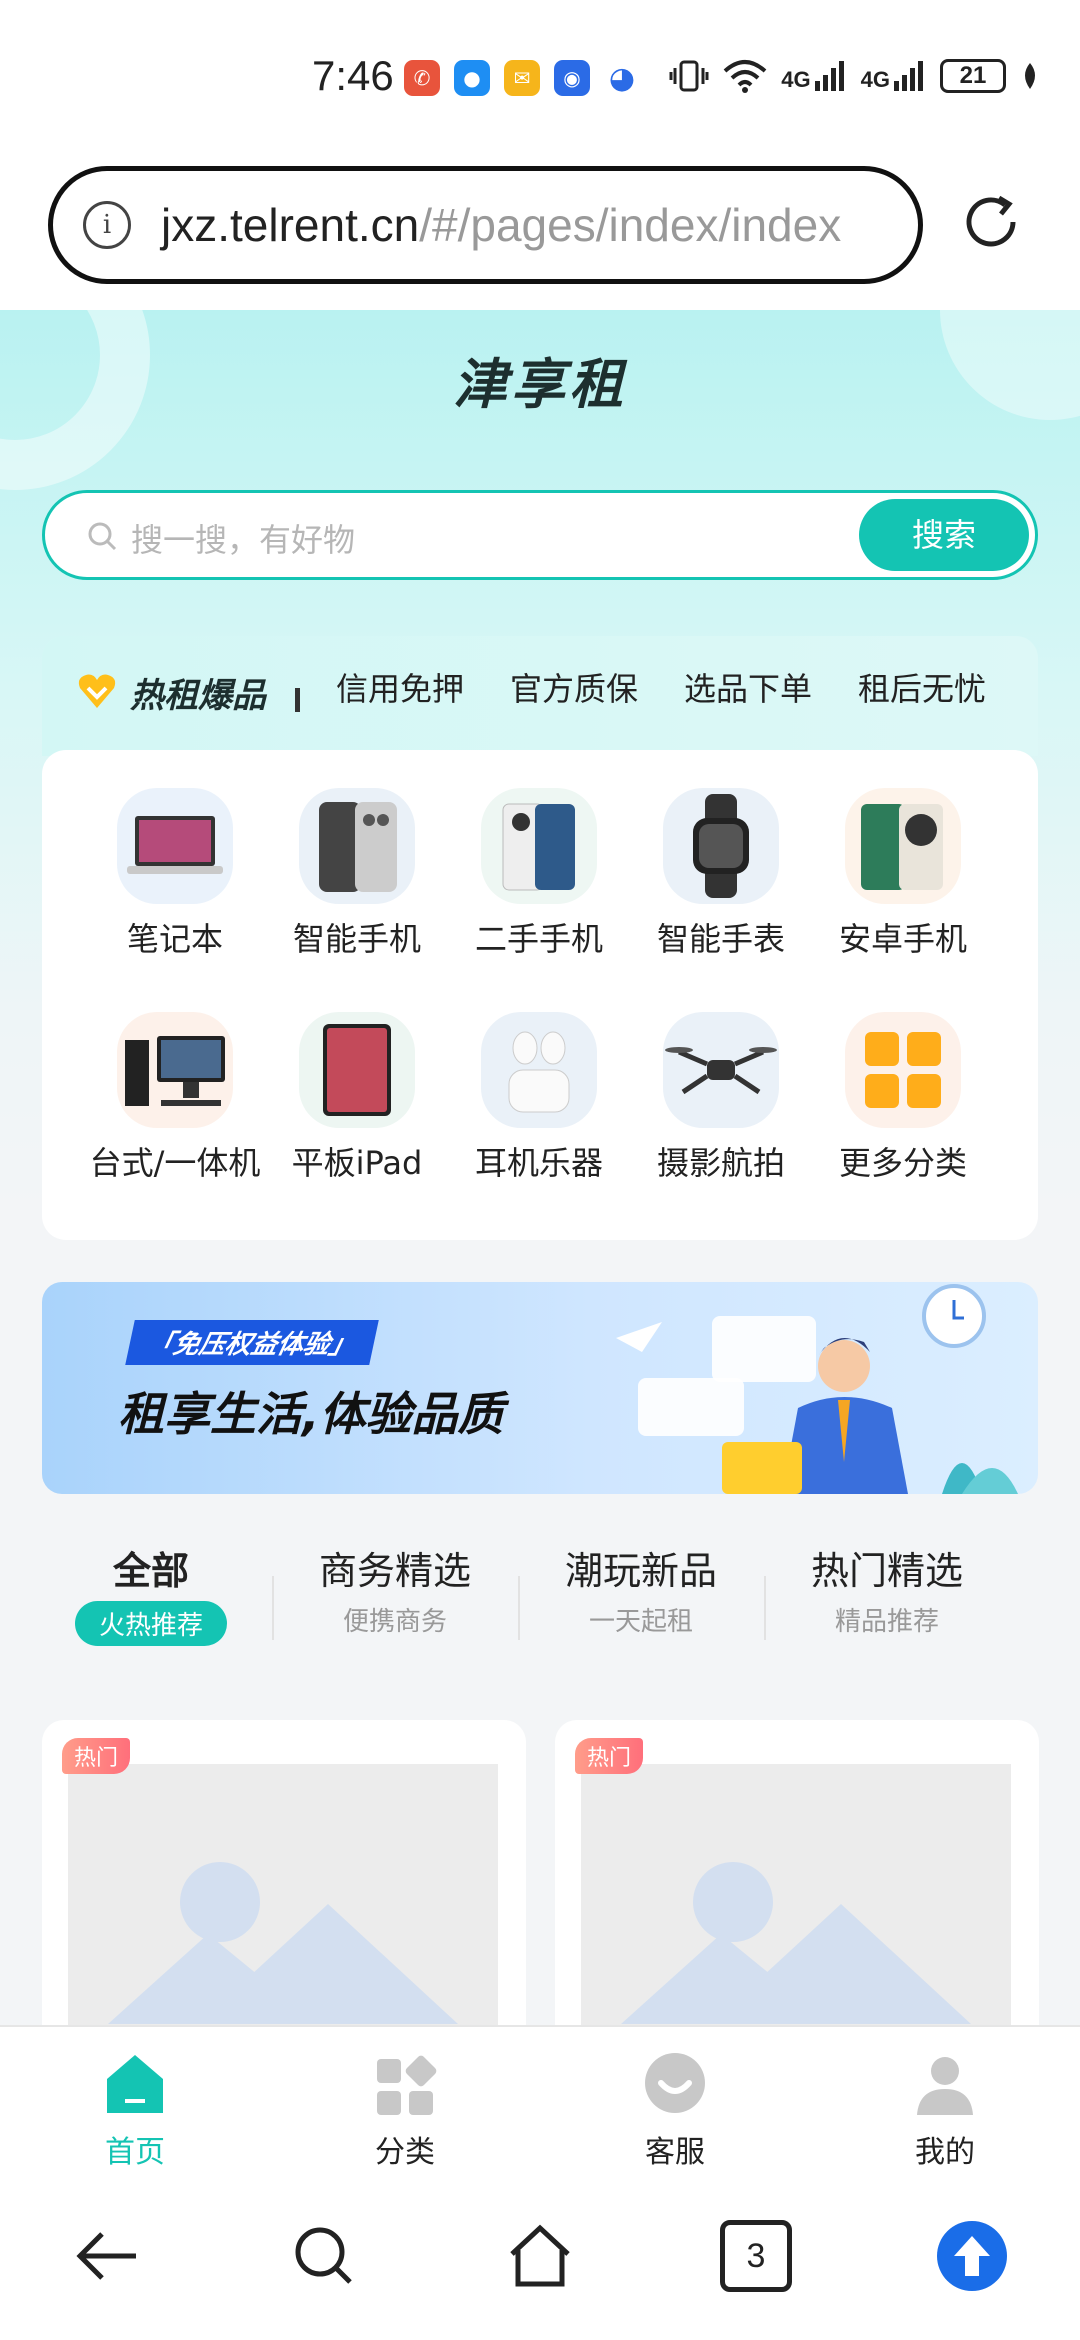  What do you see at coordinates (944, 535) in the screenshot?
I see `search-button: 搜索` at bounding box center [944, 535].